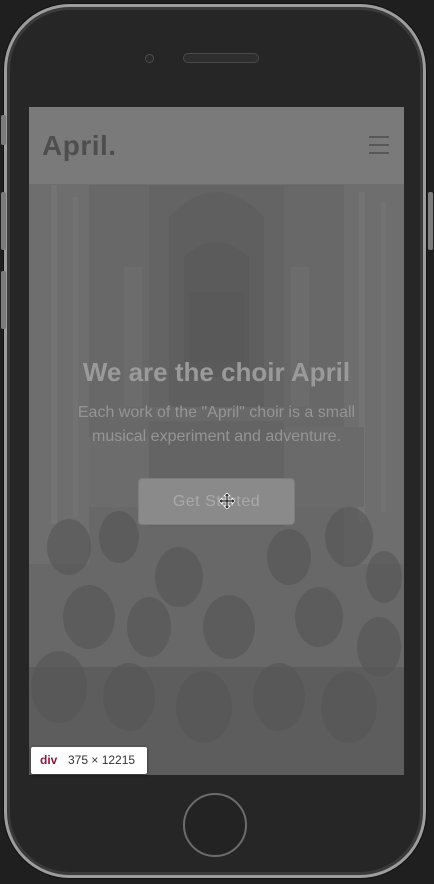 Image resolution: width=434 pixels, height=884 pixels. What do you see at coordinates (379, 145) in the screenshot?
I see `hamburger-menu-icon` at bounding box center [379, 145].